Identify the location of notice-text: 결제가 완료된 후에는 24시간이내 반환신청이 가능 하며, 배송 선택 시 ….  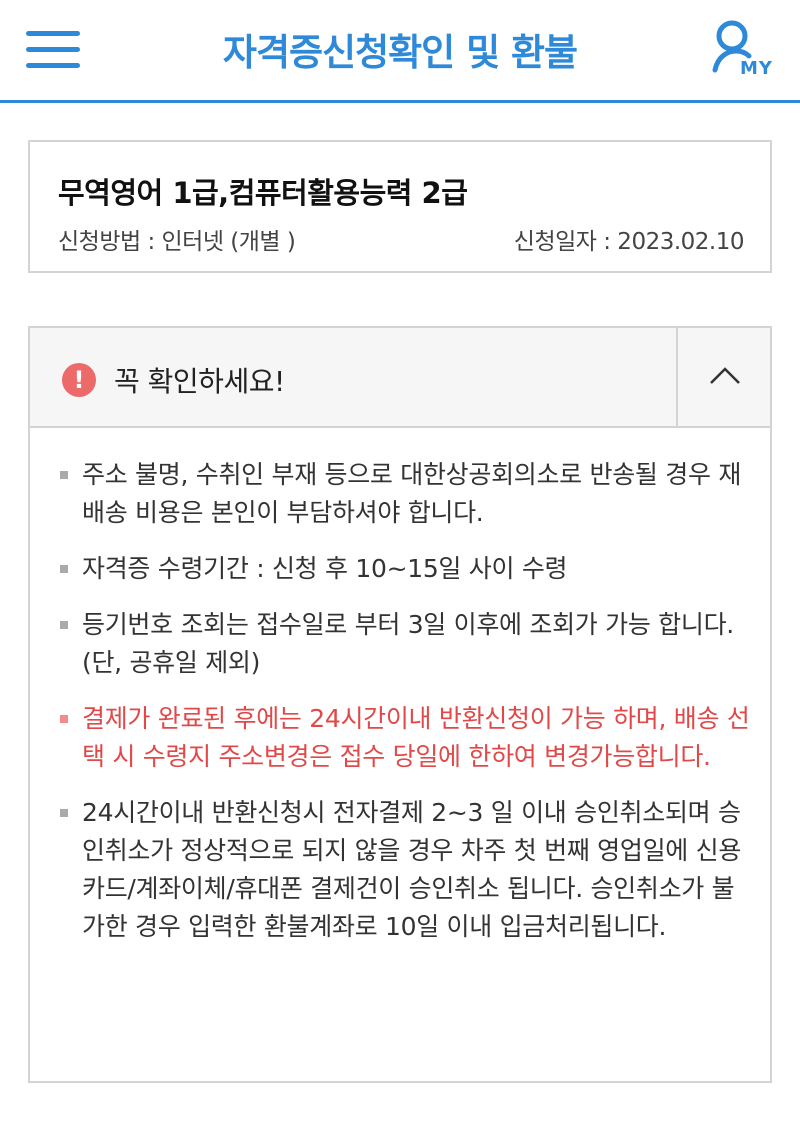
(416, 737).